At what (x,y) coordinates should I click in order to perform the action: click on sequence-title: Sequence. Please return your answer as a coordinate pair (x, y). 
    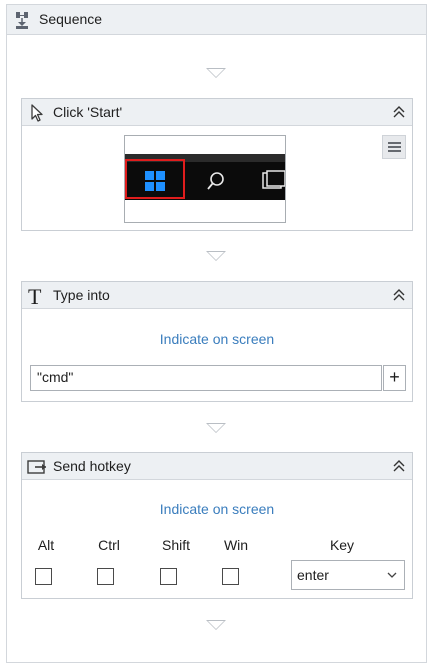
    Looking at the image, I should click on (71, 19).